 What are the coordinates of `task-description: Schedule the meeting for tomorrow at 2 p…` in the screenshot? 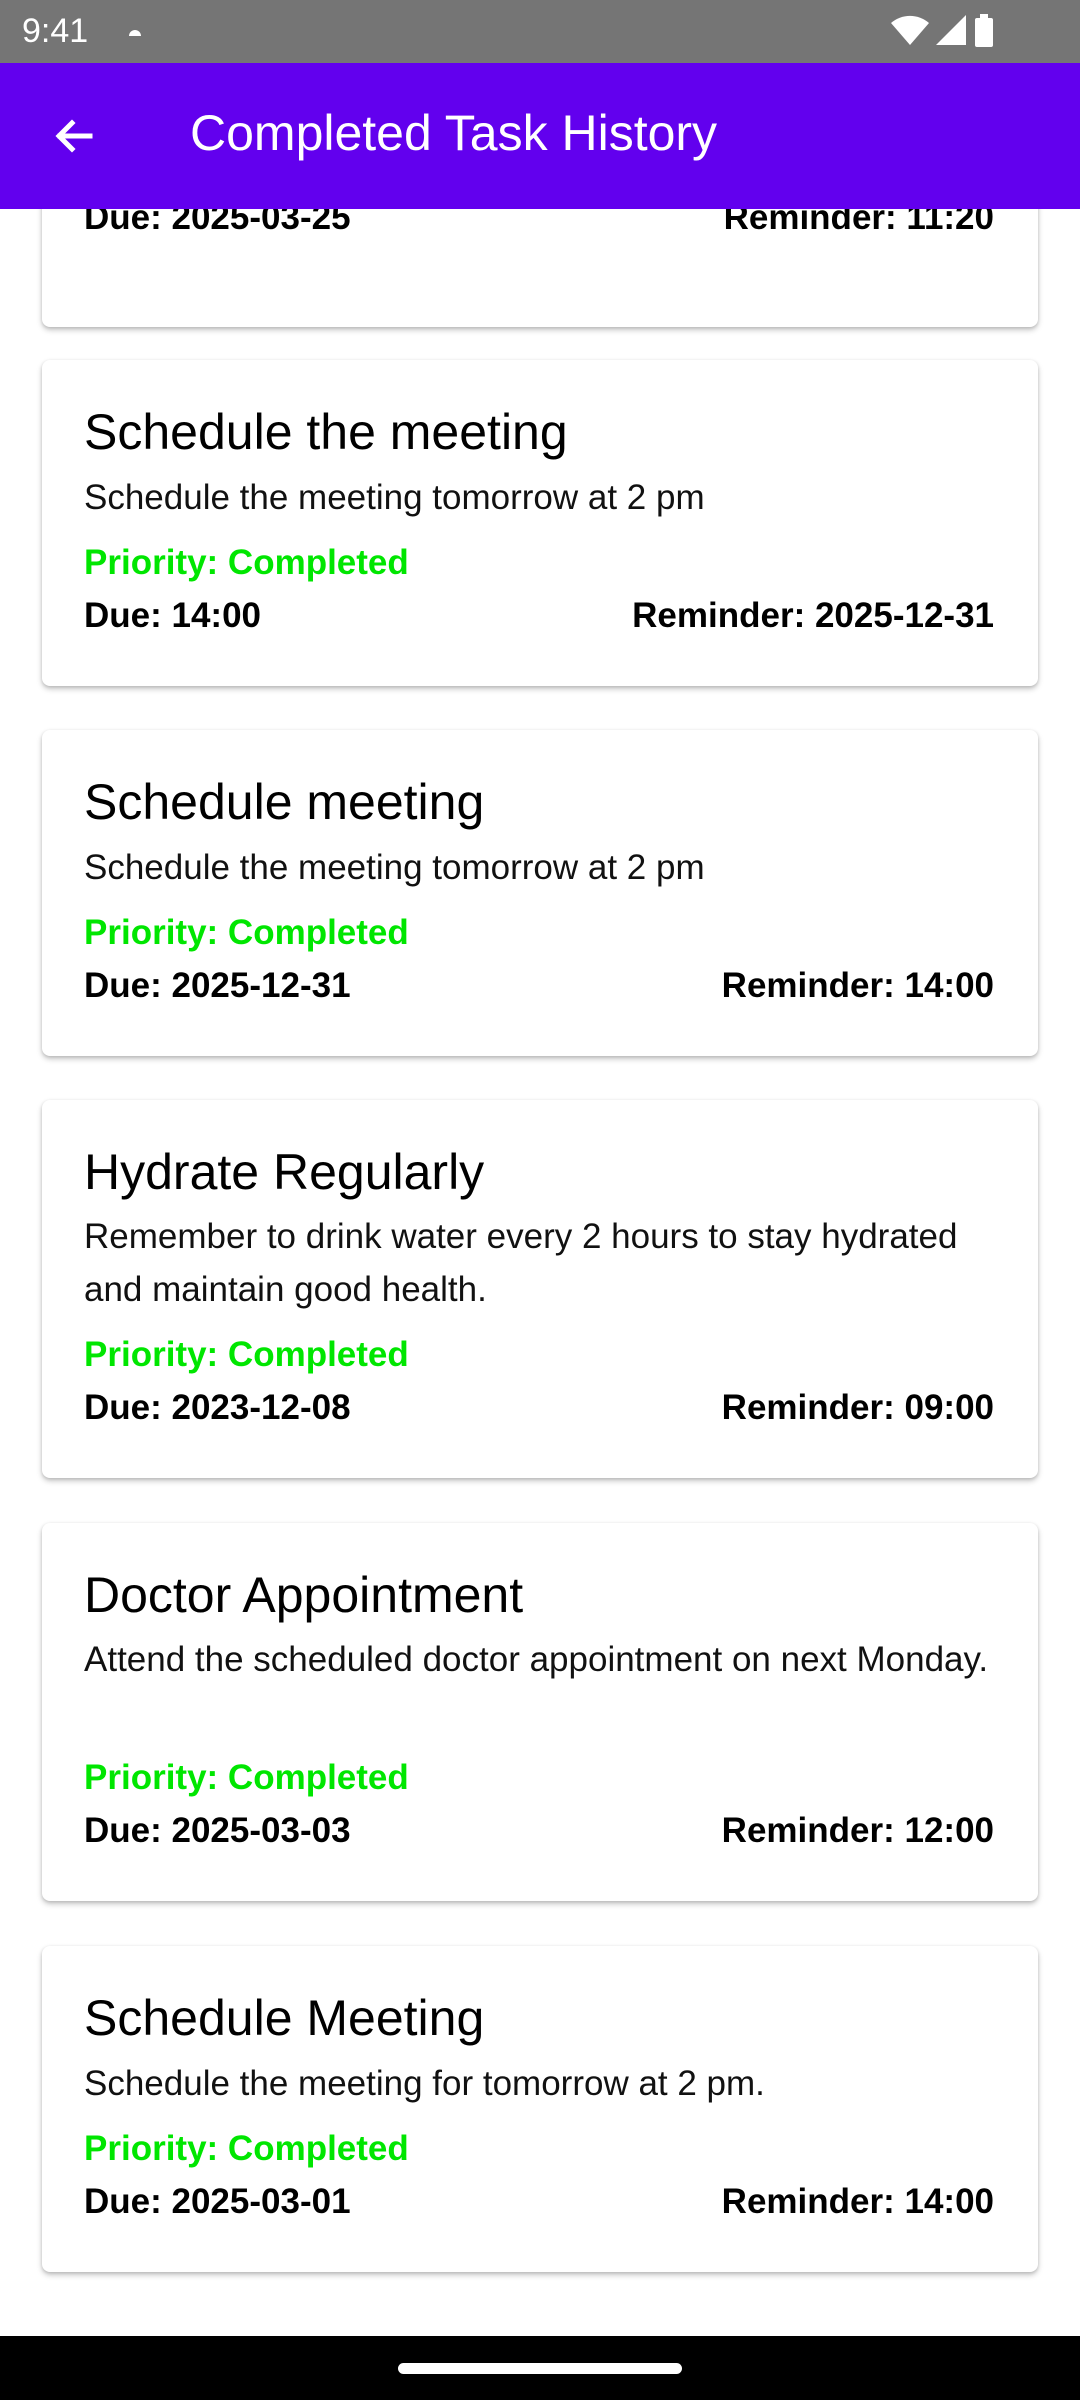 It's located at (424, 2083).